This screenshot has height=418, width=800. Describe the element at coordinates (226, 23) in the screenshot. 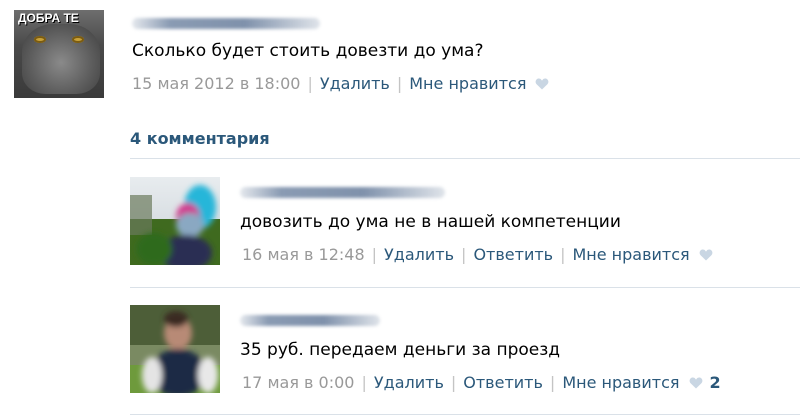

I see `post-author-name-blurred` at that location.